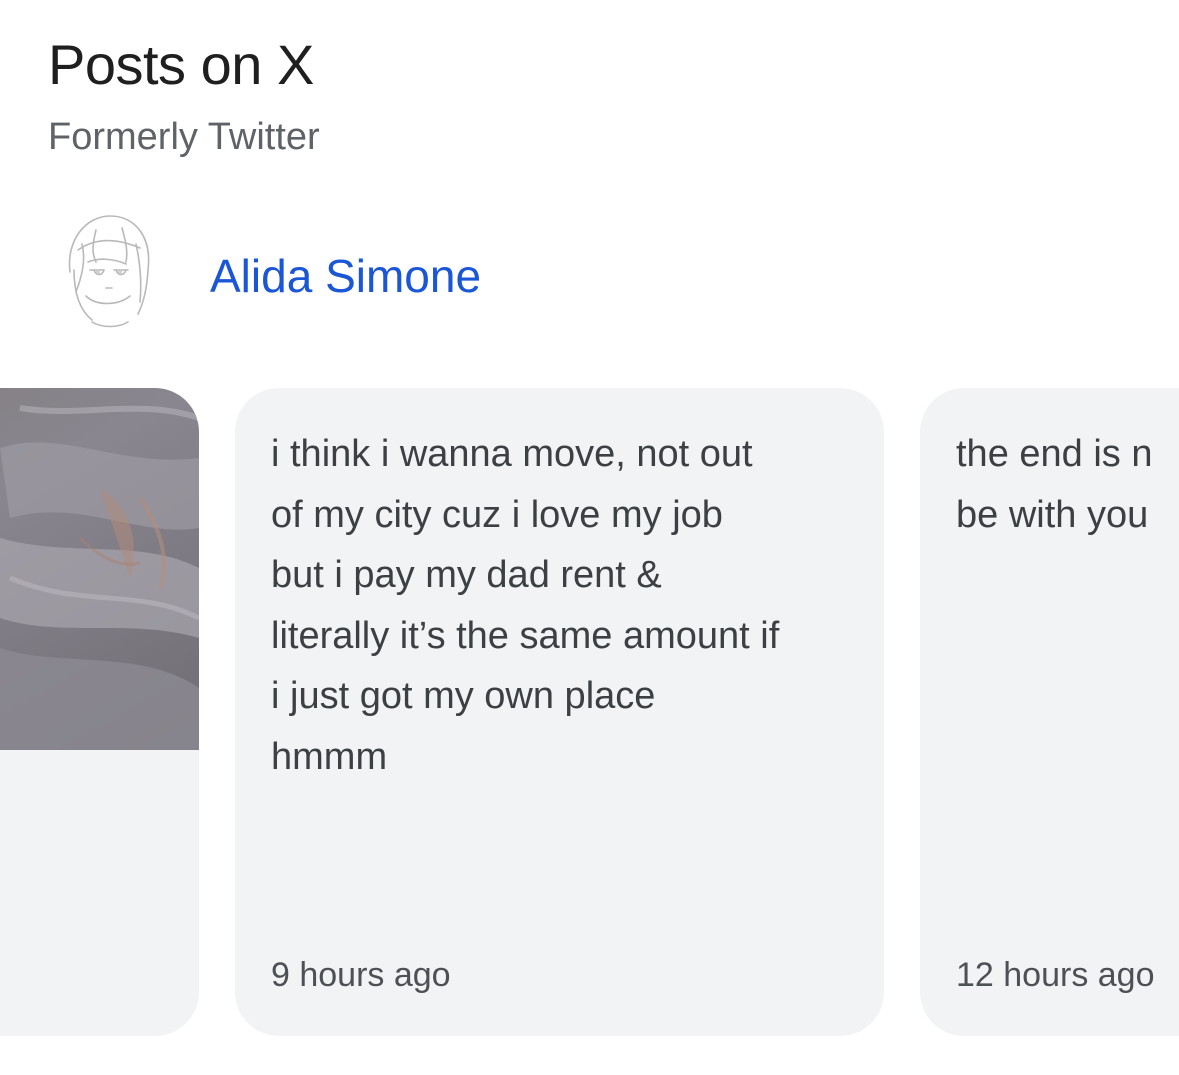 This screenshot has width=1179, height=1075. What do you see at coordinates (184, 137) in the screenshot?
I see `section-subtitle: Formerly Twitter` at bounding box center [184, 137].